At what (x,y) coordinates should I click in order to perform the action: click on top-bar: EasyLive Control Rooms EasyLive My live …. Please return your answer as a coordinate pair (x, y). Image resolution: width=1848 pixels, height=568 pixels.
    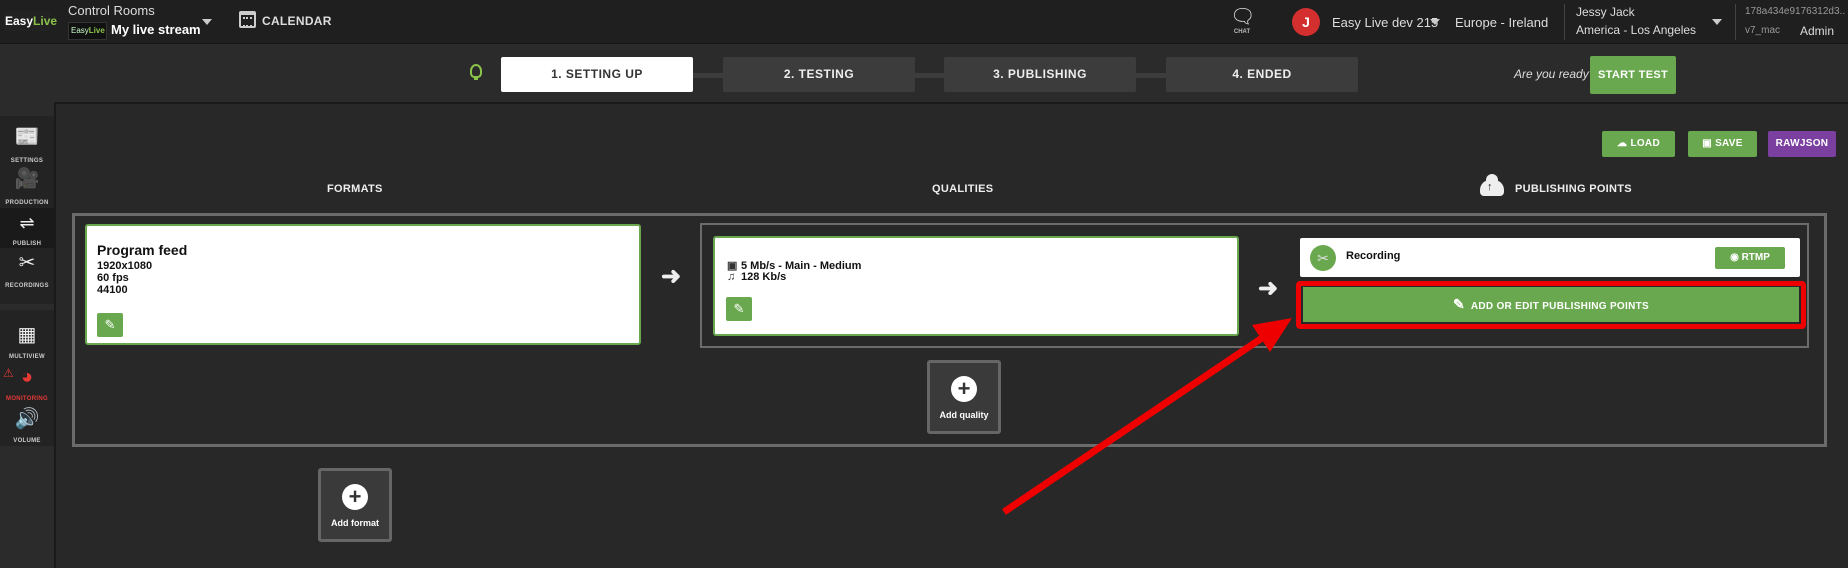
    Looking at the image, I should click on (924, 22).